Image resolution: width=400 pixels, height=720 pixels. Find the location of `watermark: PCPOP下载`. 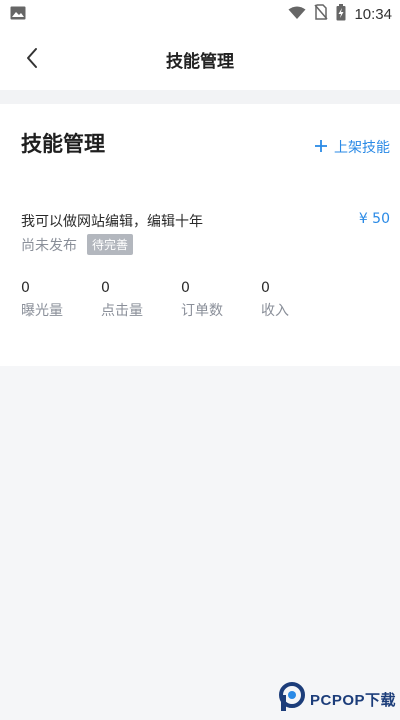

watermark: PCPOP下载 is located at coordinates (337, 699).